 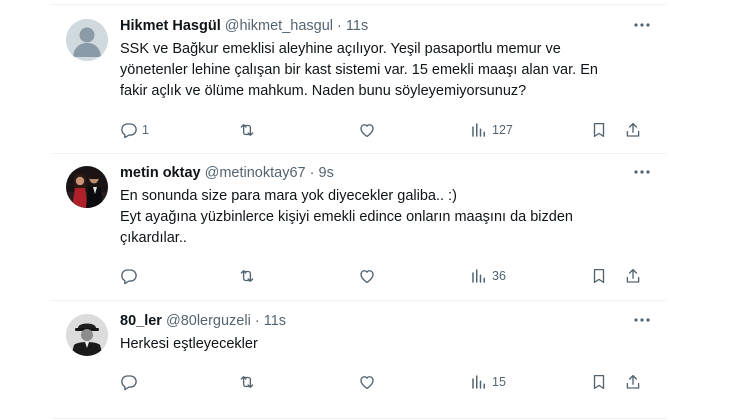 I want to click on tweet-header: metin oktay @metinoktay67 · 9s, so click(x=227, y=173).